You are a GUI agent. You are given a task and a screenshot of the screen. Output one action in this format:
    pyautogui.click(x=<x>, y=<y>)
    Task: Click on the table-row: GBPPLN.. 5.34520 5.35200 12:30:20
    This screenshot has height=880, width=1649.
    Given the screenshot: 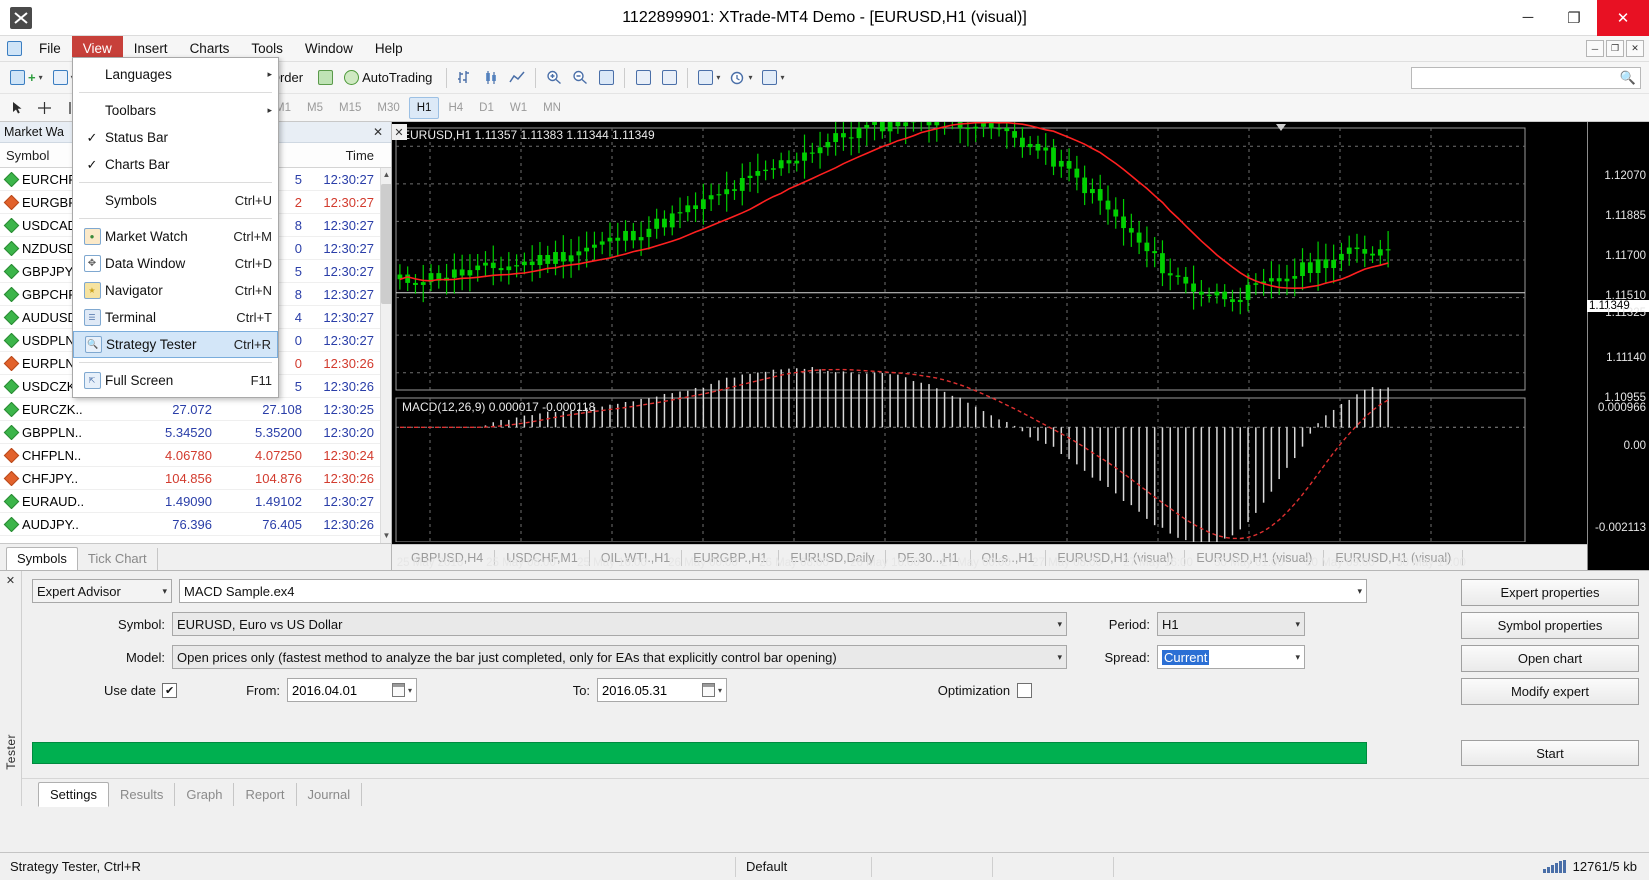 What is the action you would take?
    pyautogui.click(x=190, y=432)
    